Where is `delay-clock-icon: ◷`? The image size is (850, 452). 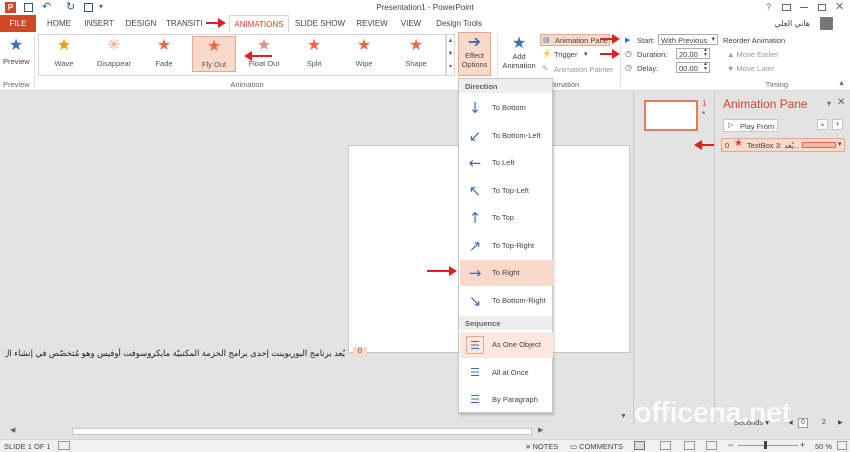
delay-clock-icon: ◷ is located at coordinates (628, 67).